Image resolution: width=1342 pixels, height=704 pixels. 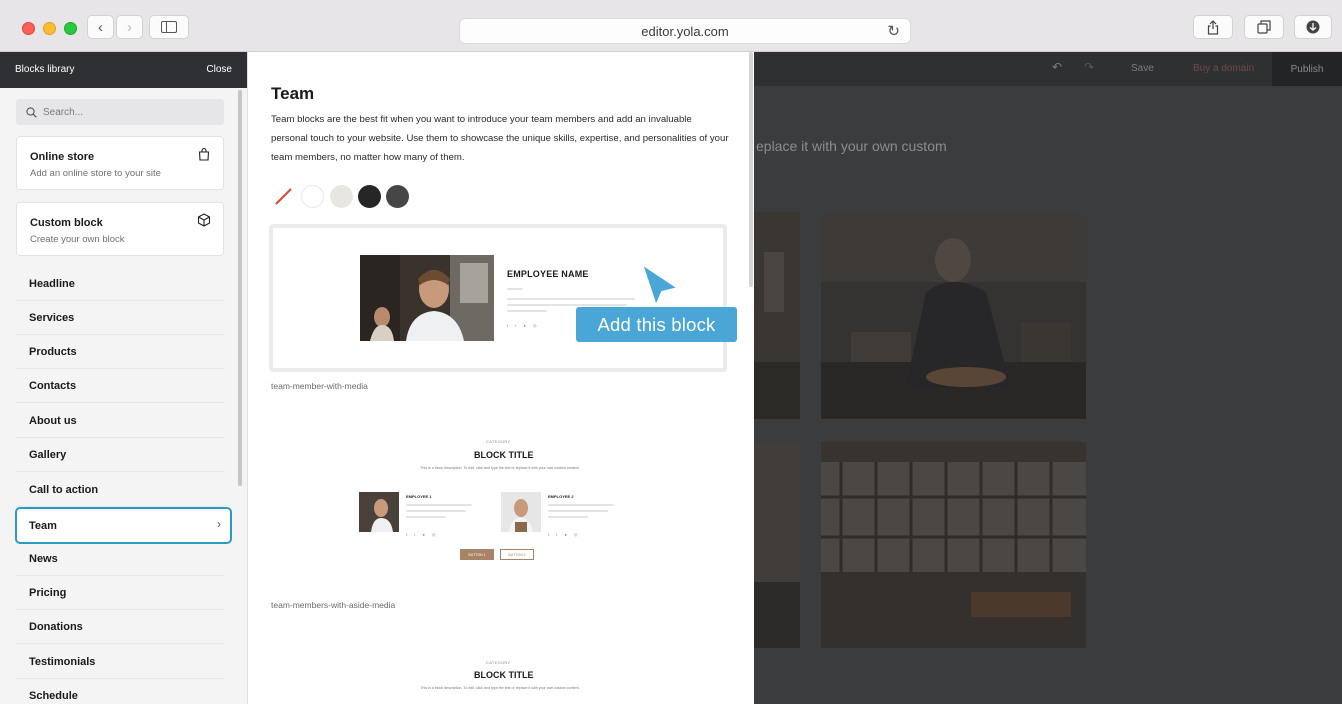 I want to click on share-button, so click(x=1213, y=27).